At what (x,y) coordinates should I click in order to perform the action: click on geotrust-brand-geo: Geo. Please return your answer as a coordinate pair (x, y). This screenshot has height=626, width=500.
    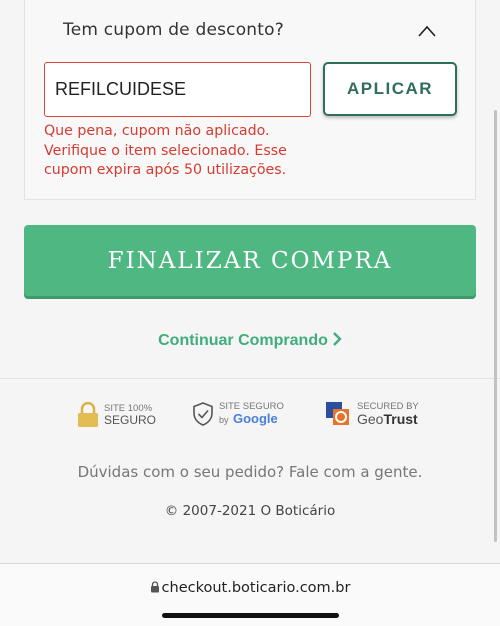
    Looking at the image, I should click on (370, 419).